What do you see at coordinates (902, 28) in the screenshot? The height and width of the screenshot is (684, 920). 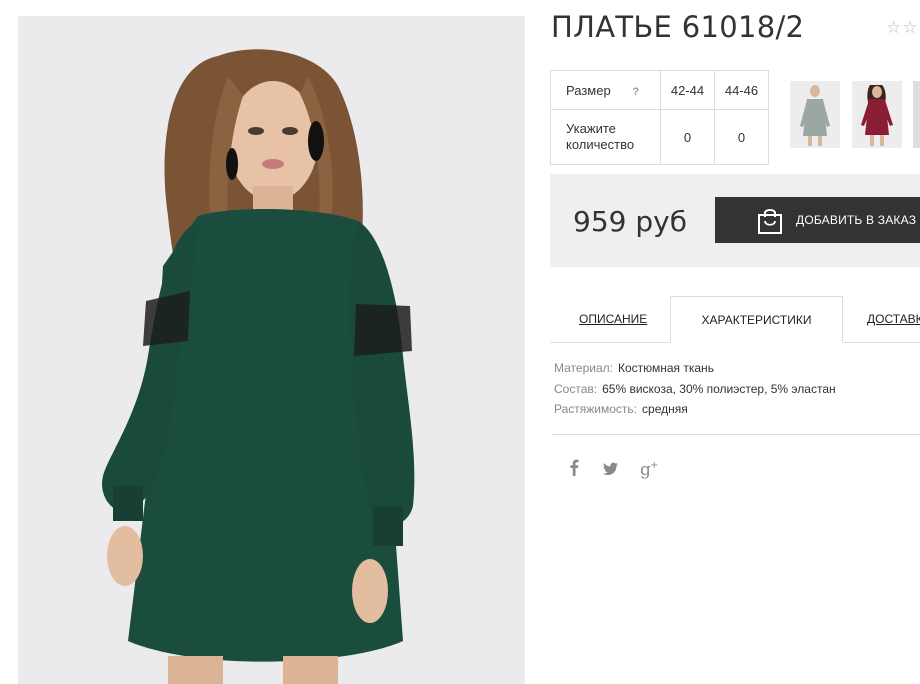 I see `rating-stars-icon: ☆☆` at bounding box center [902, 28].